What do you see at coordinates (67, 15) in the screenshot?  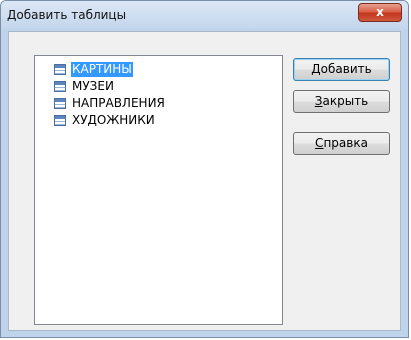 I see `dialog-title: Добавить таблицы` at bounding box center [67, 15].